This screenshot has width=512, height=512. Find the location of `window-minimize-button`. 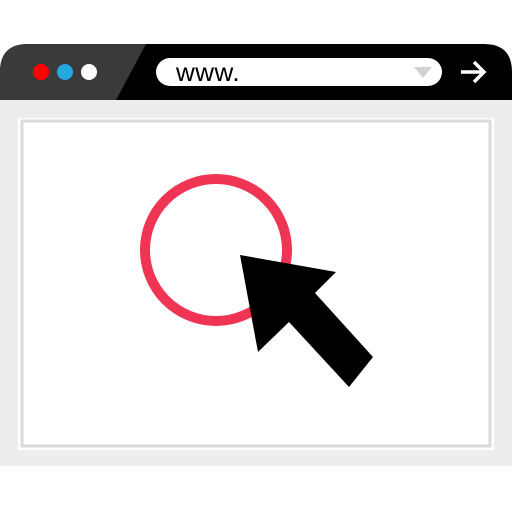

window-minimize-button is located at coordinates (65, 72).